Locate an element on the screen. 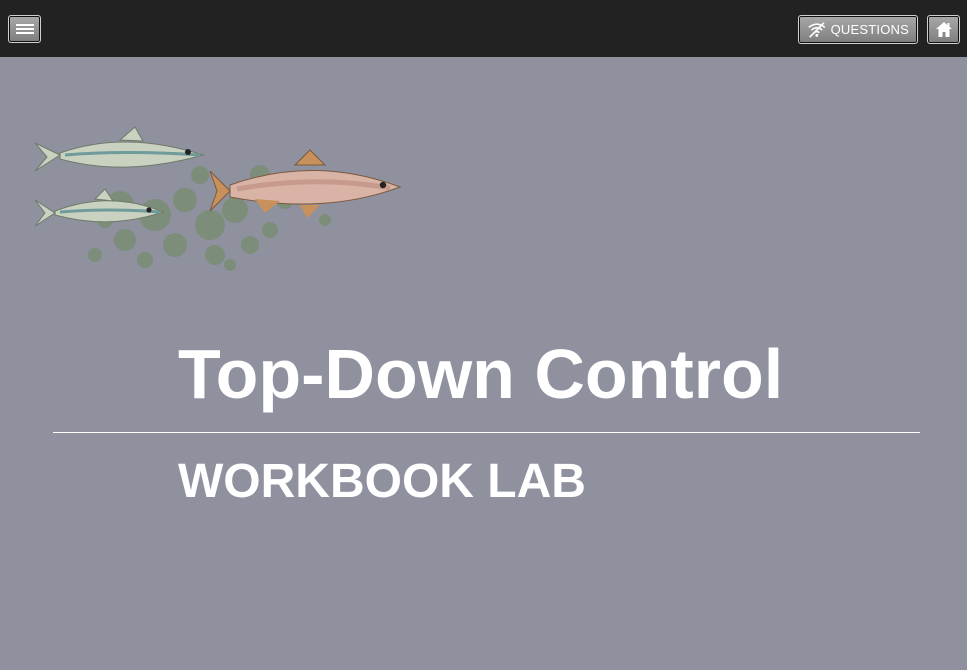 The width and height of the screenshot is (967, 670). questions-button: QUESTIONS is located at coordinates (858, 29).